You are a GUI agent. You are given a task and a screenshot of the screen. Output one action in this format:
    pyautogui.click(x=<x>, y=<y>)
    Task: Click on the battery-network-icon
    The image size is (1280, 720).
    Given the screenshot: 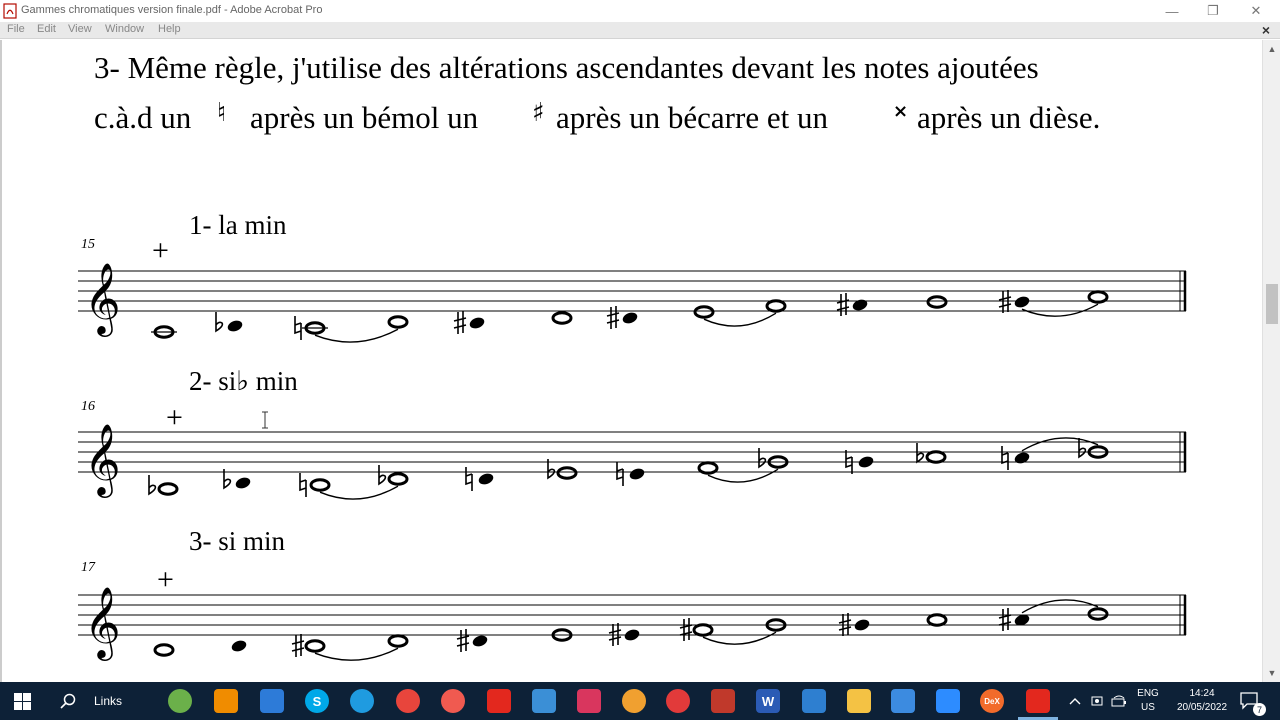 What is the action you would take?
    pyautogui.click(x=1119, y=701)
    